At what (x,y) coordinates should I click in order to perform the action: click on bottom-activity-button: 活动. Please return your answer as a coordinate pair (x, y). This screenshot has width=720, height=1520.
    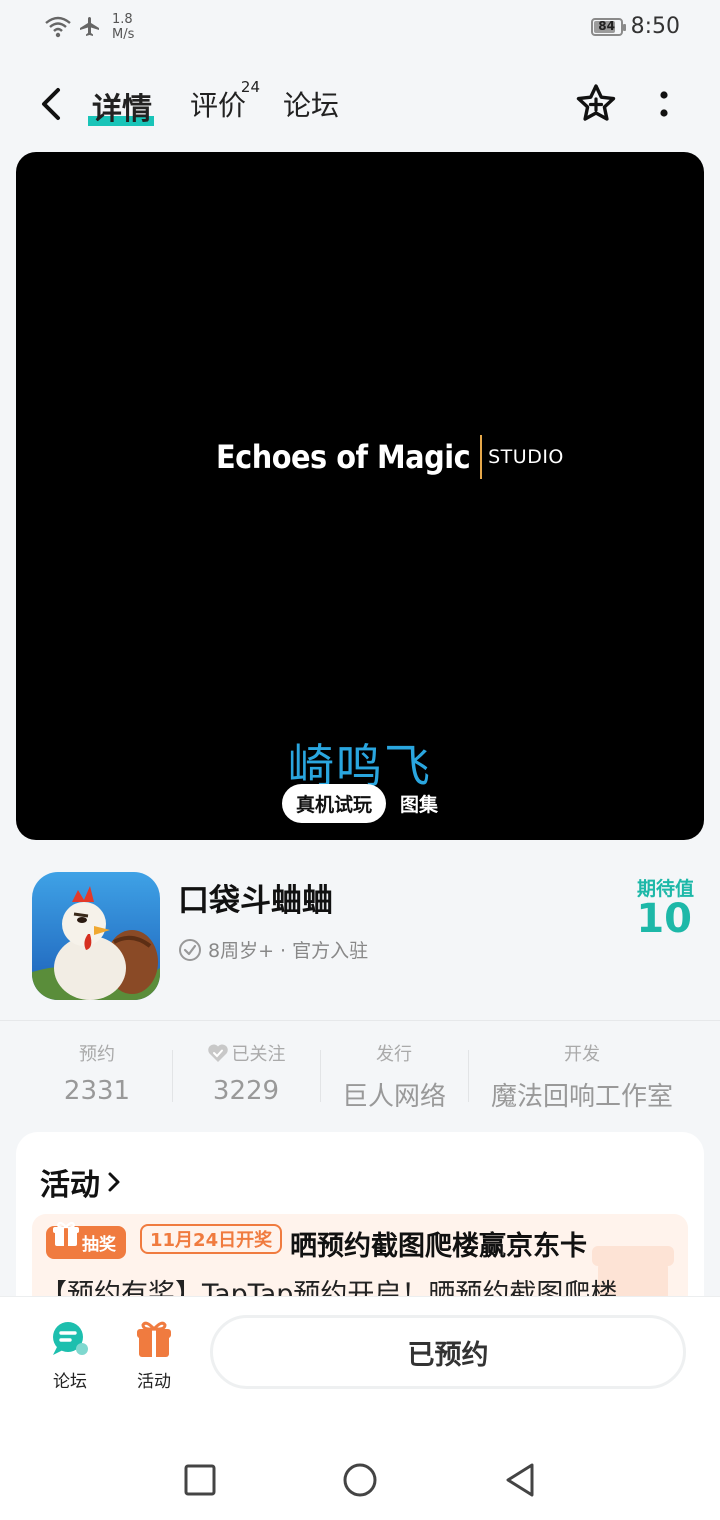
    Looking at the image, I should click on (154, 1355).